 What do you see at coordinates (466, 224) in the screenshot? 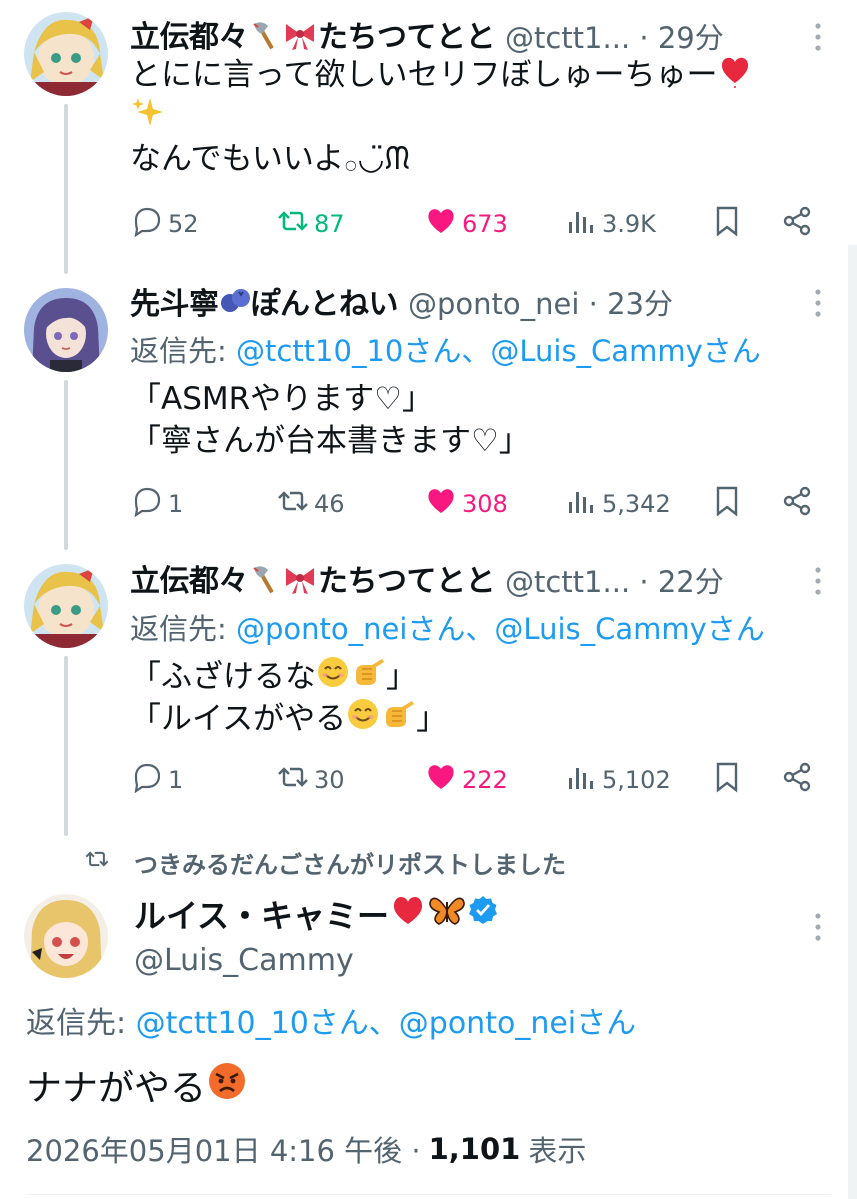
I see `like-button: 673` at bounding box center [466, 224].